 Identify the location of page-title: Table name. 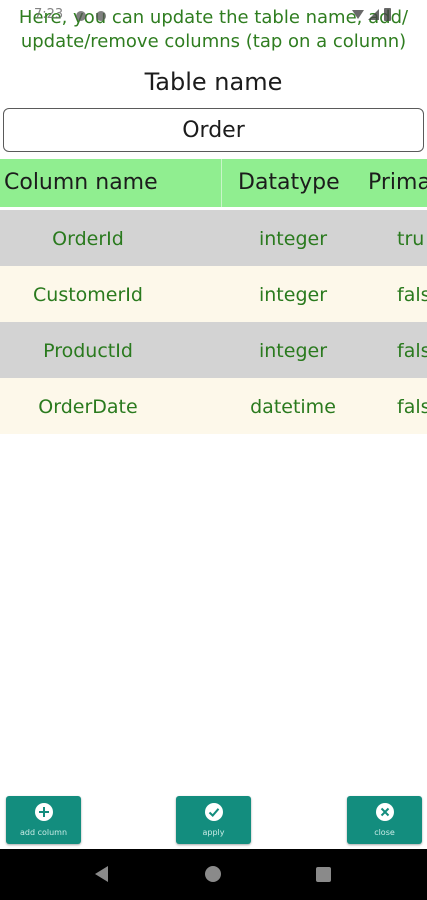
(213, 82).